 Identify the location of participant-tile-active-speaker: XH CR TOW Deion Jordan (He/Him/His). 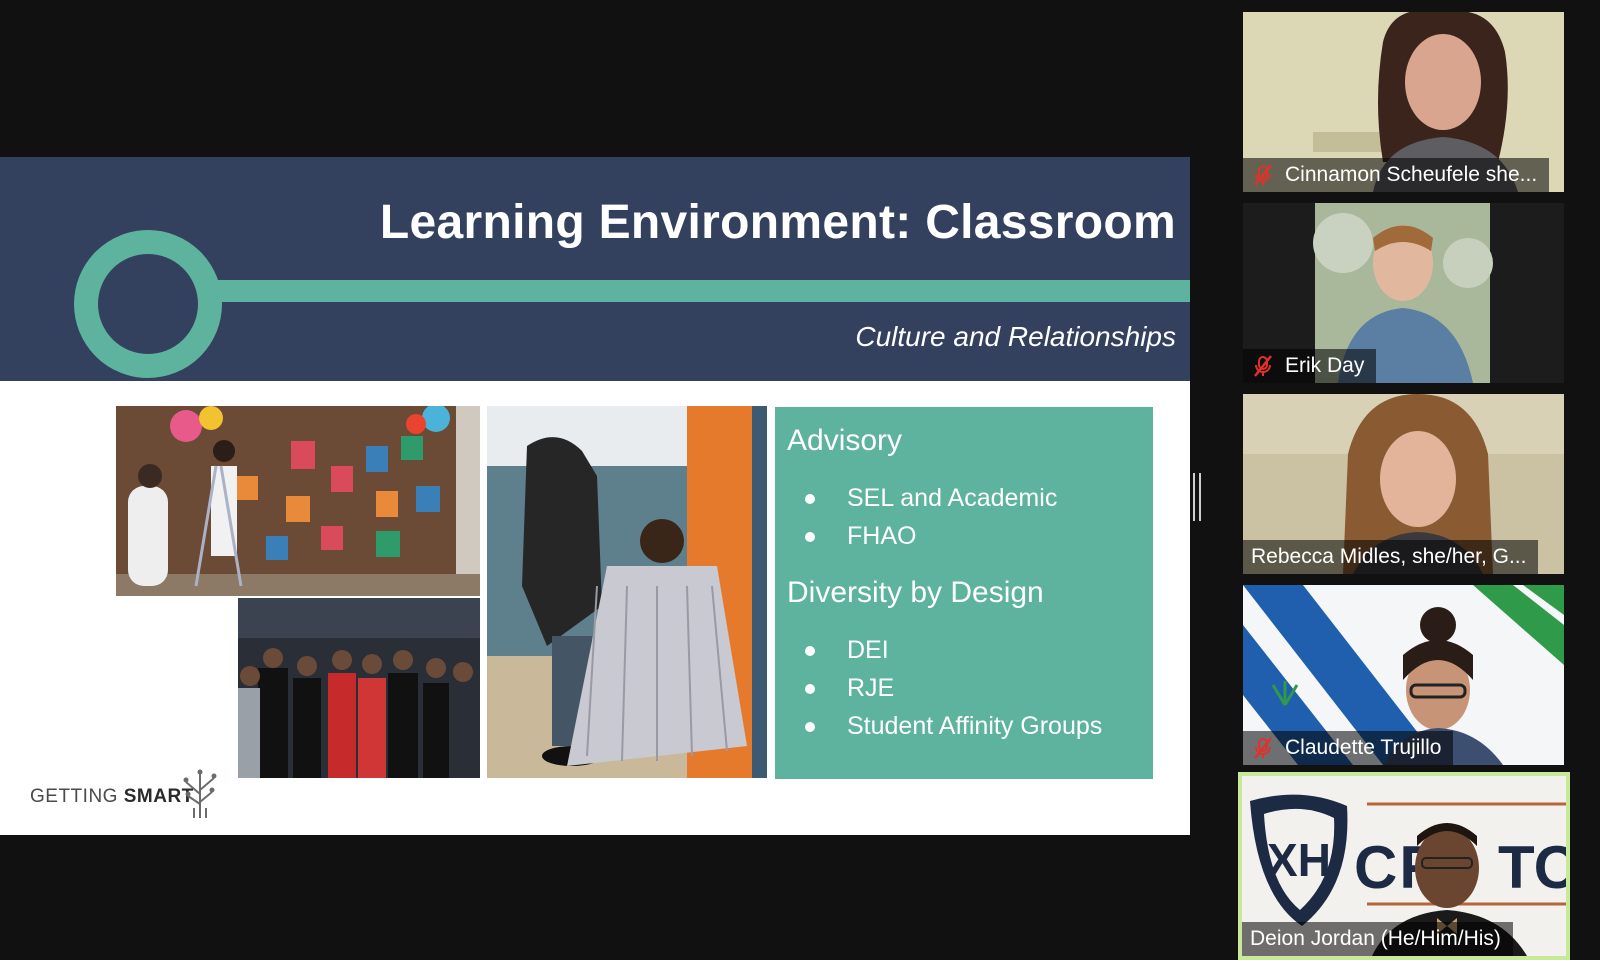
(1404, 866).